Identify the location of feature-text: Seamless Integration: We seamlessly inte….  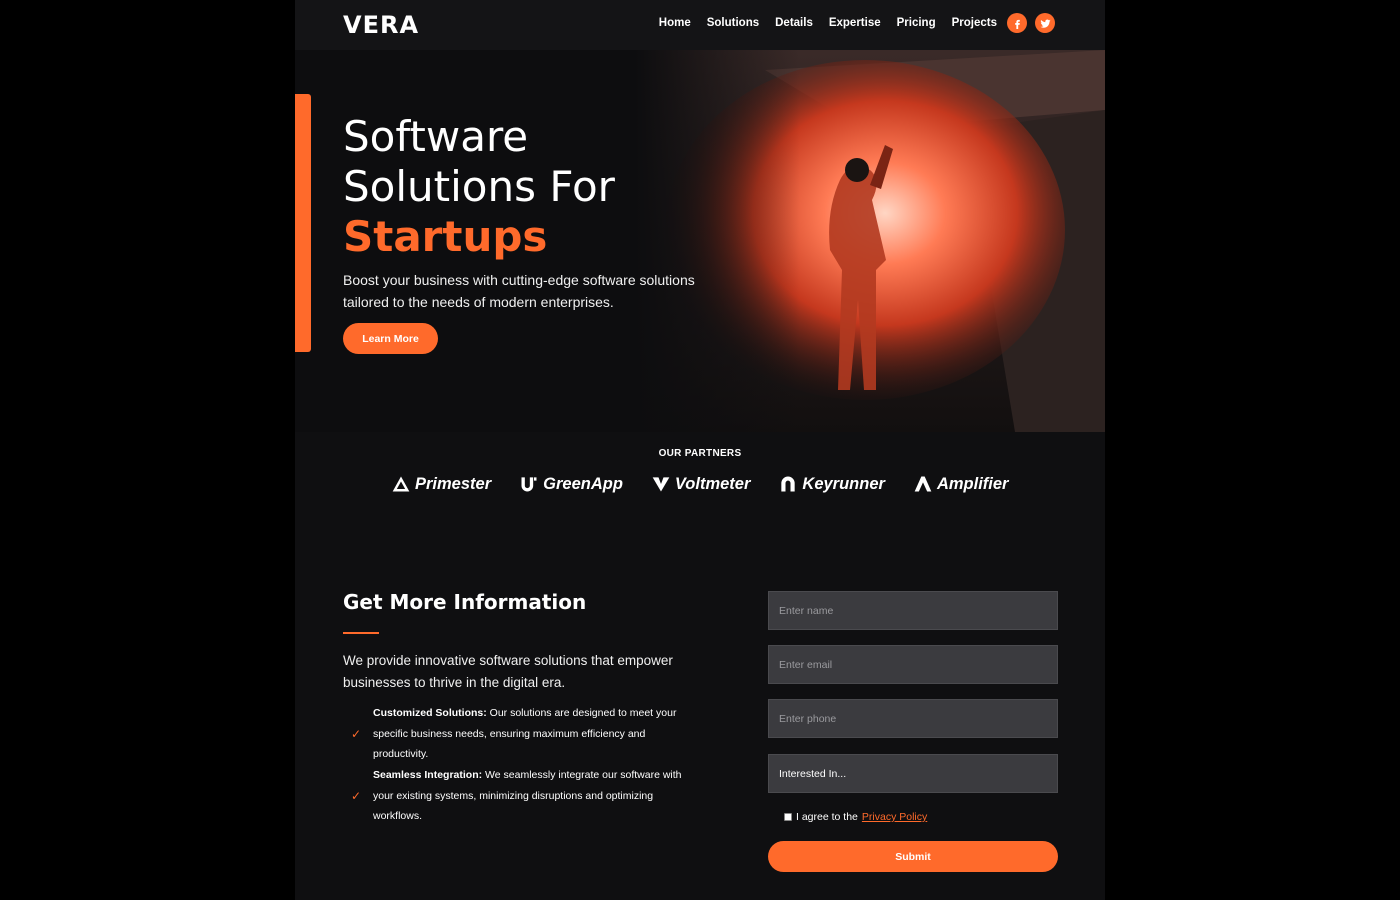
(532, 796).